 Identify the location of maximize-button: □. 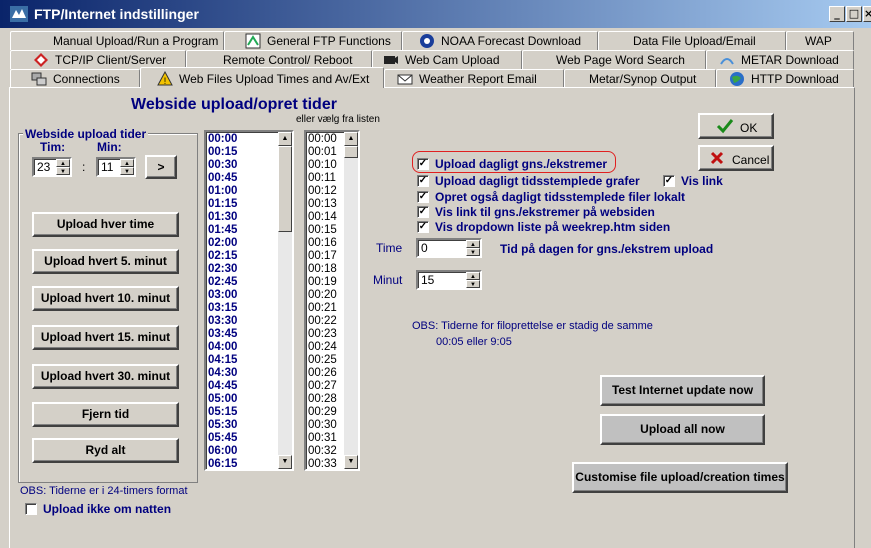
(854, 14).